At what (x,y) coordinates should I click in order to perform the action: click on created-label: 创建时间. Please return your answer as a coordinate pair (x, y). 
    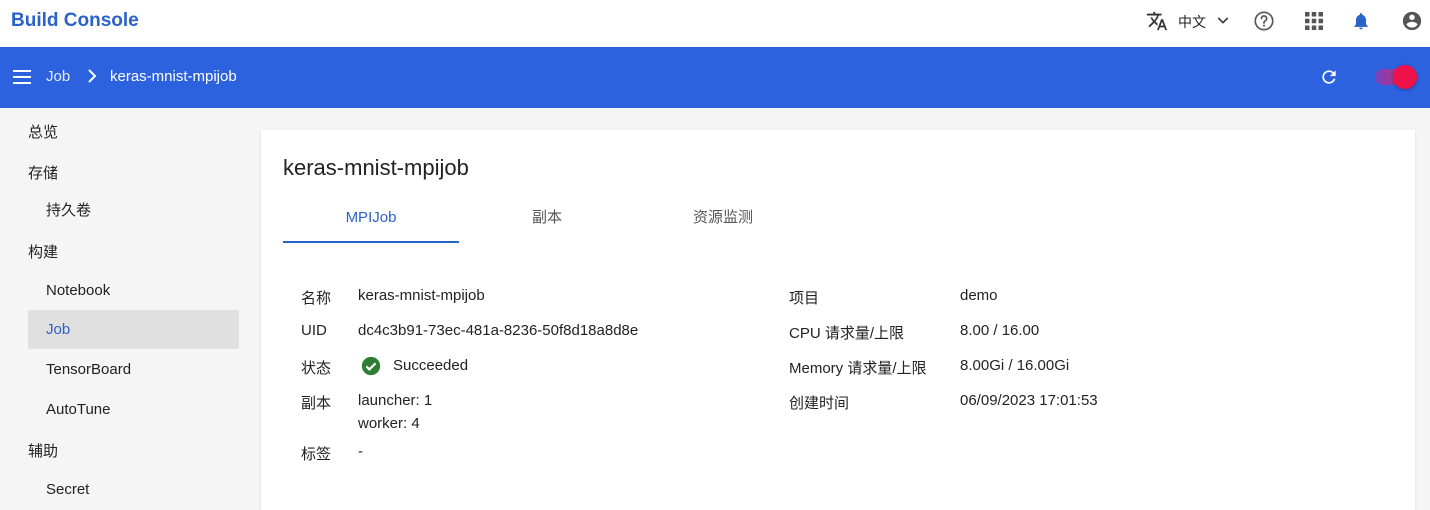
    Looking at the image, I should click on (819, 403).